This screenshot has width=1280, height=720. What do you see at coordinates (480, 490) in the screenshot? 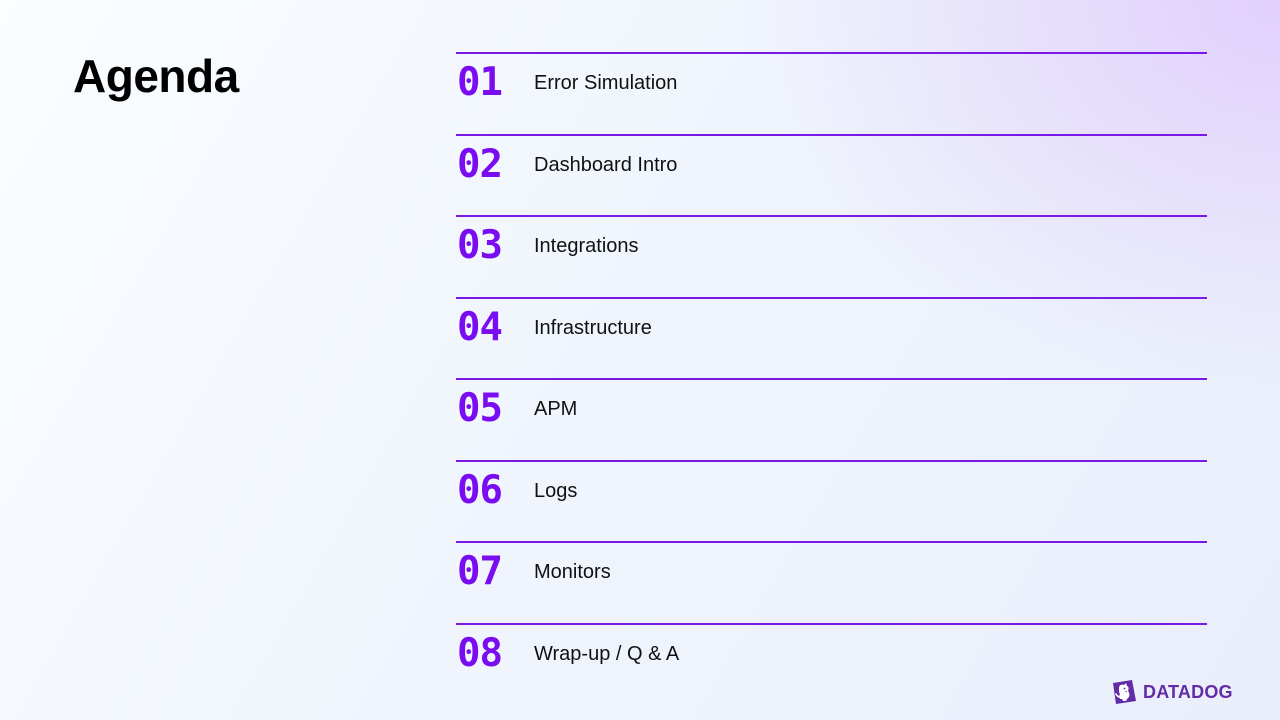
I see `agenda-item-number: 06` at bounding box center [480, 490].